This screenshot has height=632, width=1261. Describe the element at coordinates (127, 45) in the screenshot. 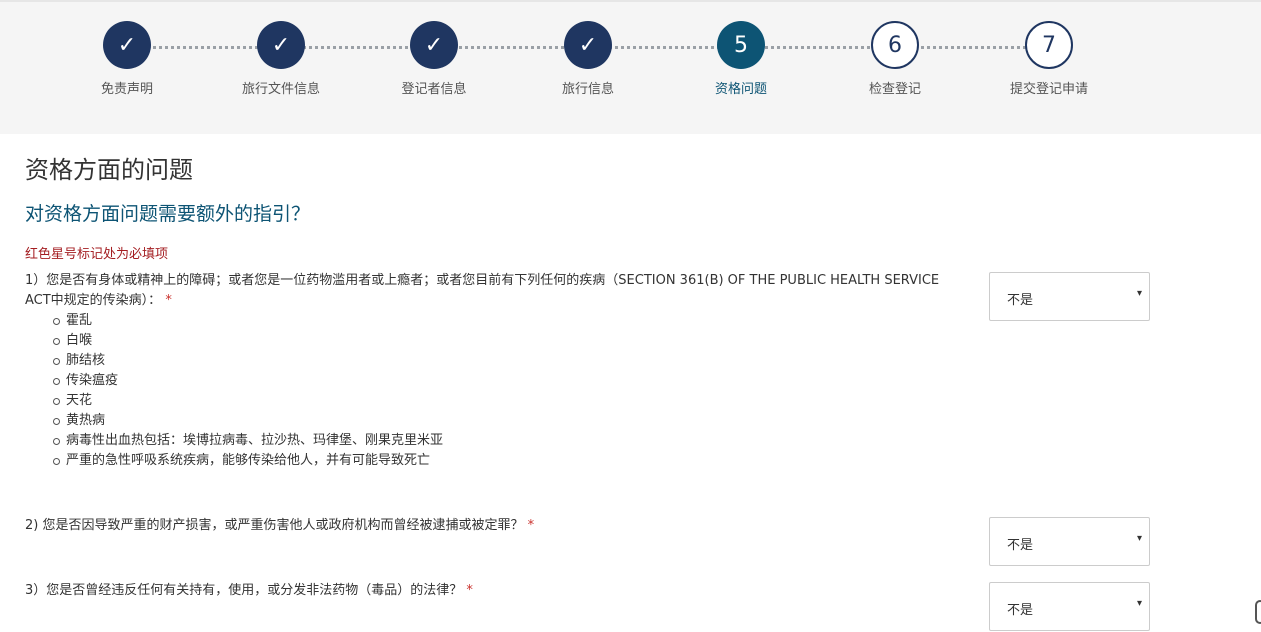

I see `step-1-check-icon: ✓` at that location.